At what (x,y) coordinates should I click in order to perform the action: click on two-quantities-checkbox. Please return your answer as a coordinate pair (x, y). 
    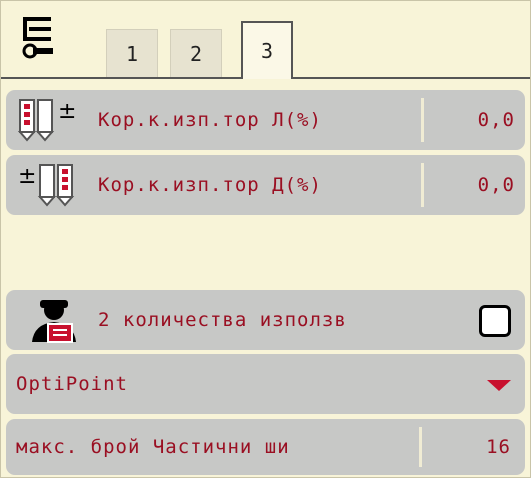
    Looking at the image, I should click on (495, 321).